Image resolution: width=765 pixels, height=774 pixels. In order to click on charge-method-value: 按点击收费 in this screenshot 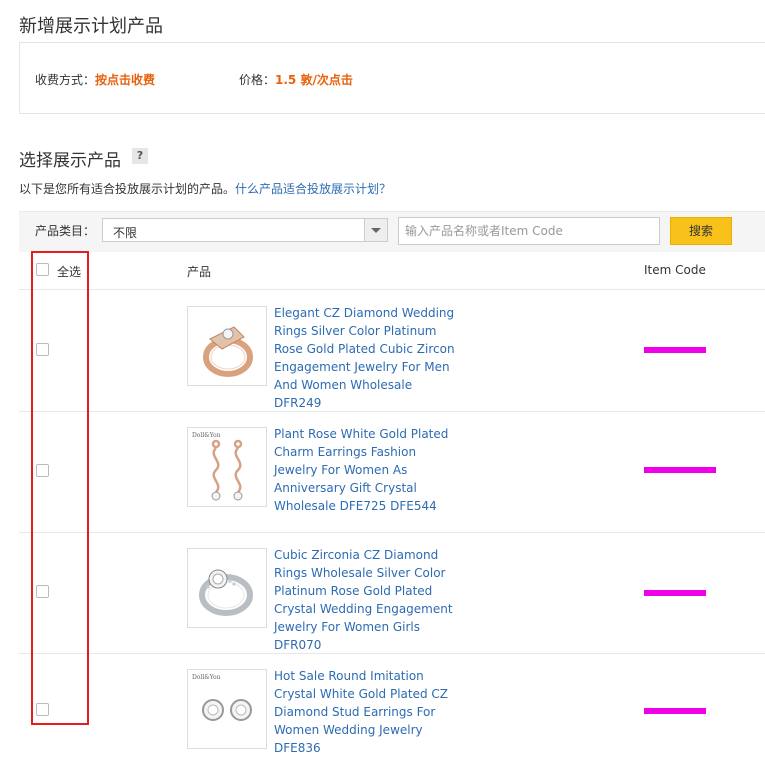, I will do `click(125, 80)`.